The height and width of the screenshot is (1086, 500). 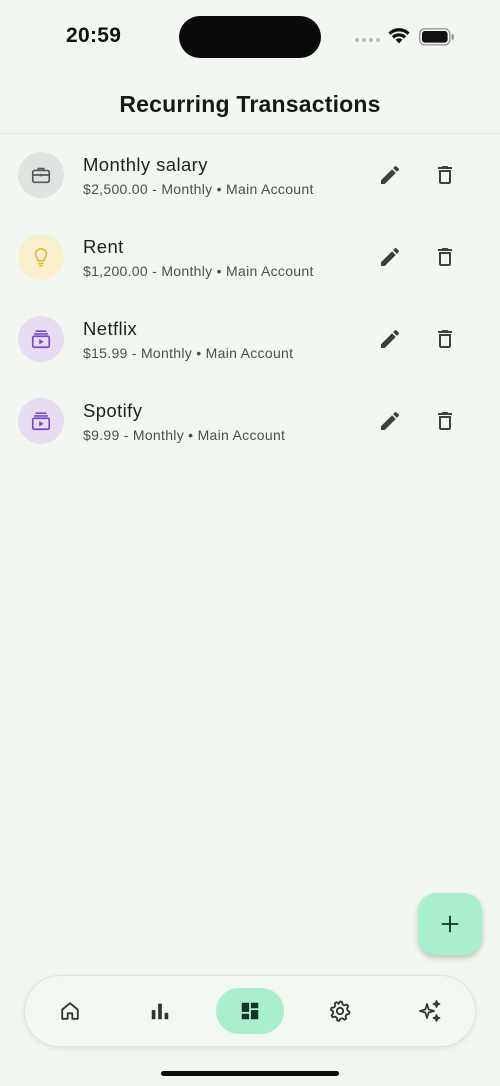 What do you see at coordinates (399, 36) in the screenshot?
I see `wifi-icon` at bounding box center [399, 36].